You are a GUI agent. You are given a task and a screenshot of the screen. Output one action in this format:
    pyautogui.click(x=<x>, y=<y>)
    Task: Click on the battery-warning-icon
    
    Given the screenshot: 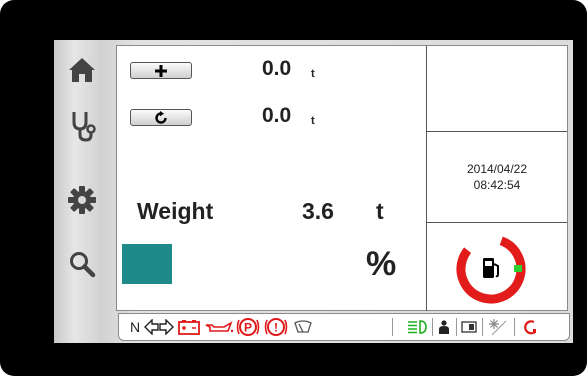 What is the action you would take?
    pyautogui.click(x=189, y=327)
    